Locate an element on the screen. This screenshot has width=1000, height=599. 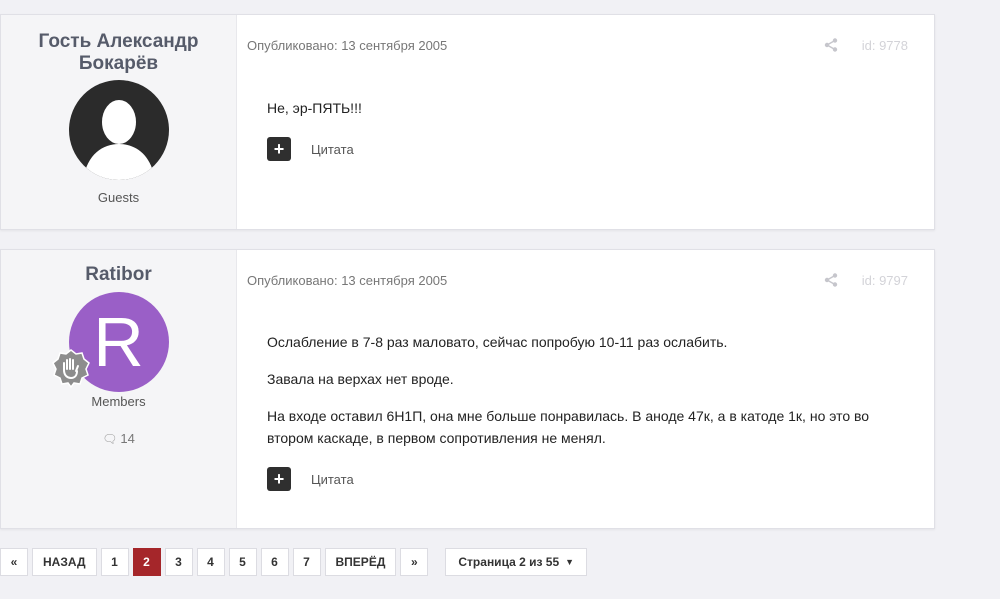
page-7: 7 is located at coordinates (306, 562).